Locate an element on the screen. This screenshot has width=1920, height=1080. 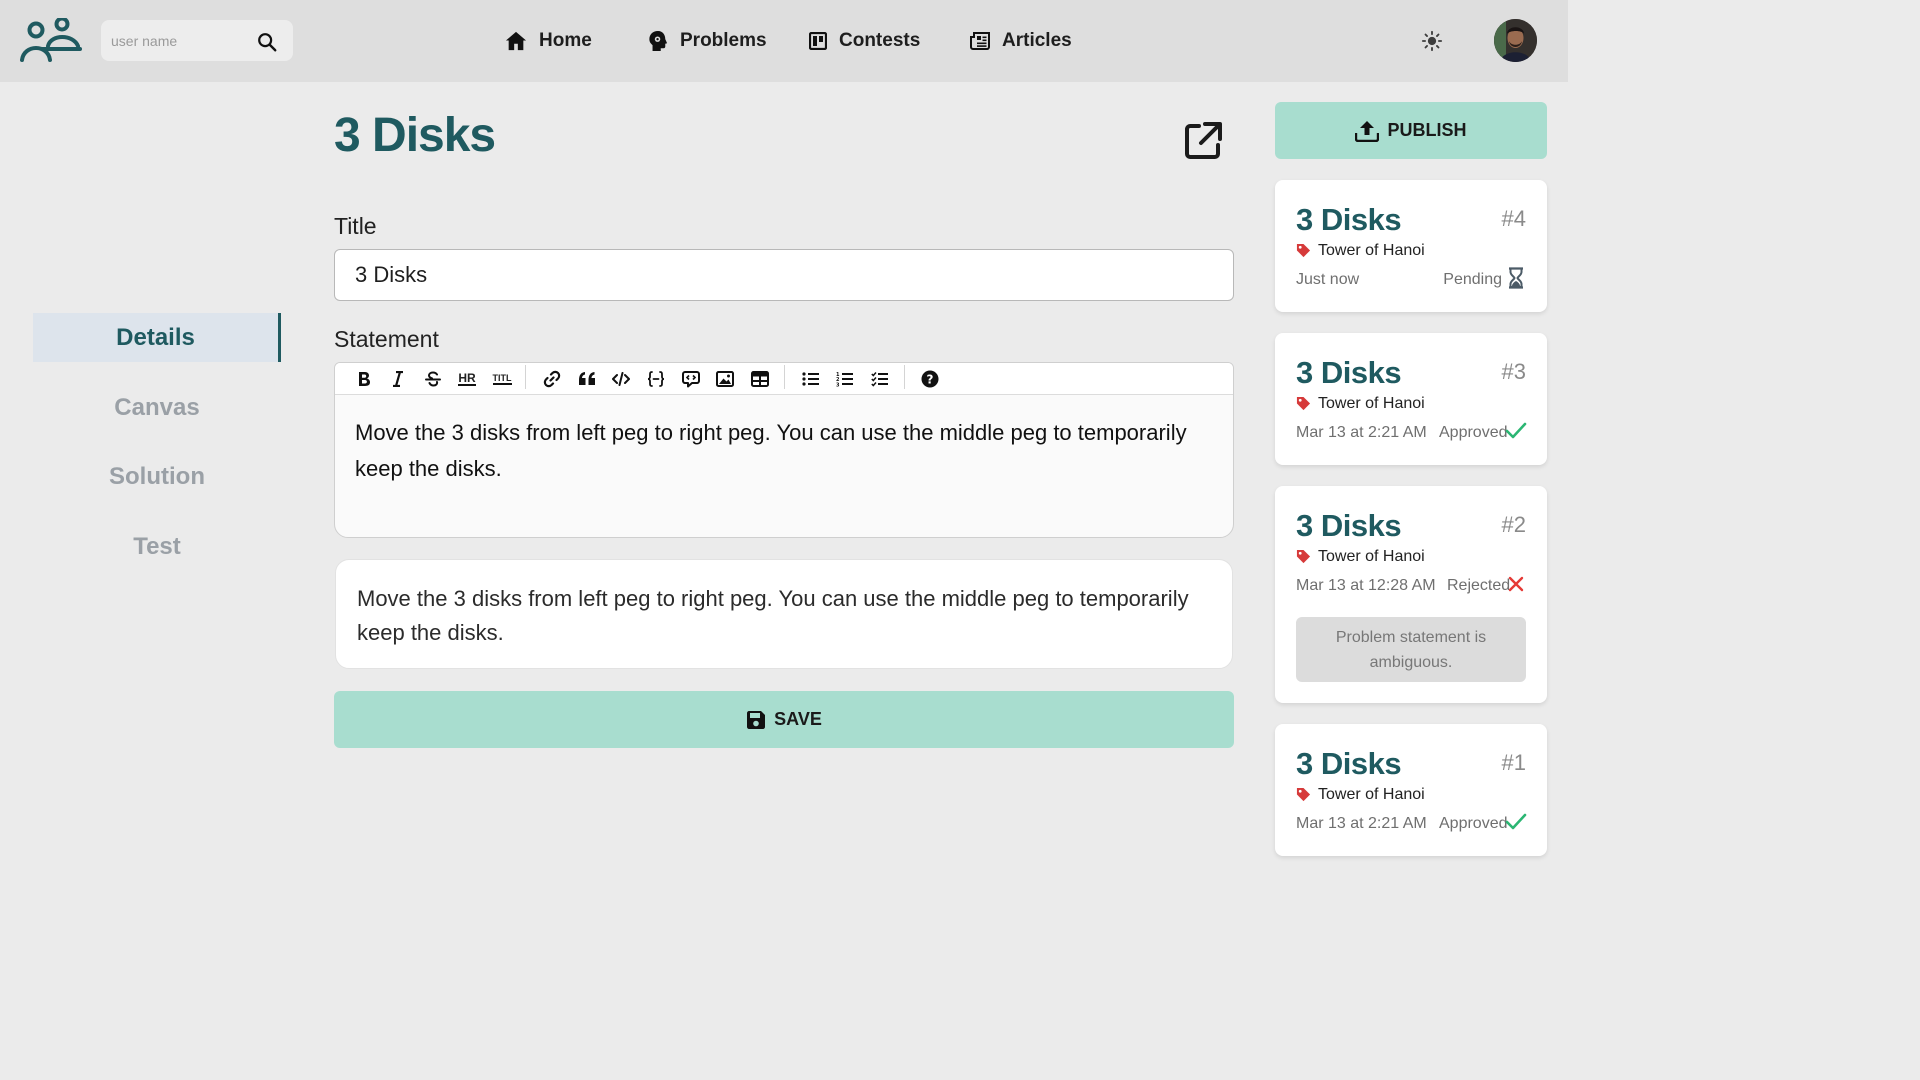
home-icon is located at coordinates (516, 41).